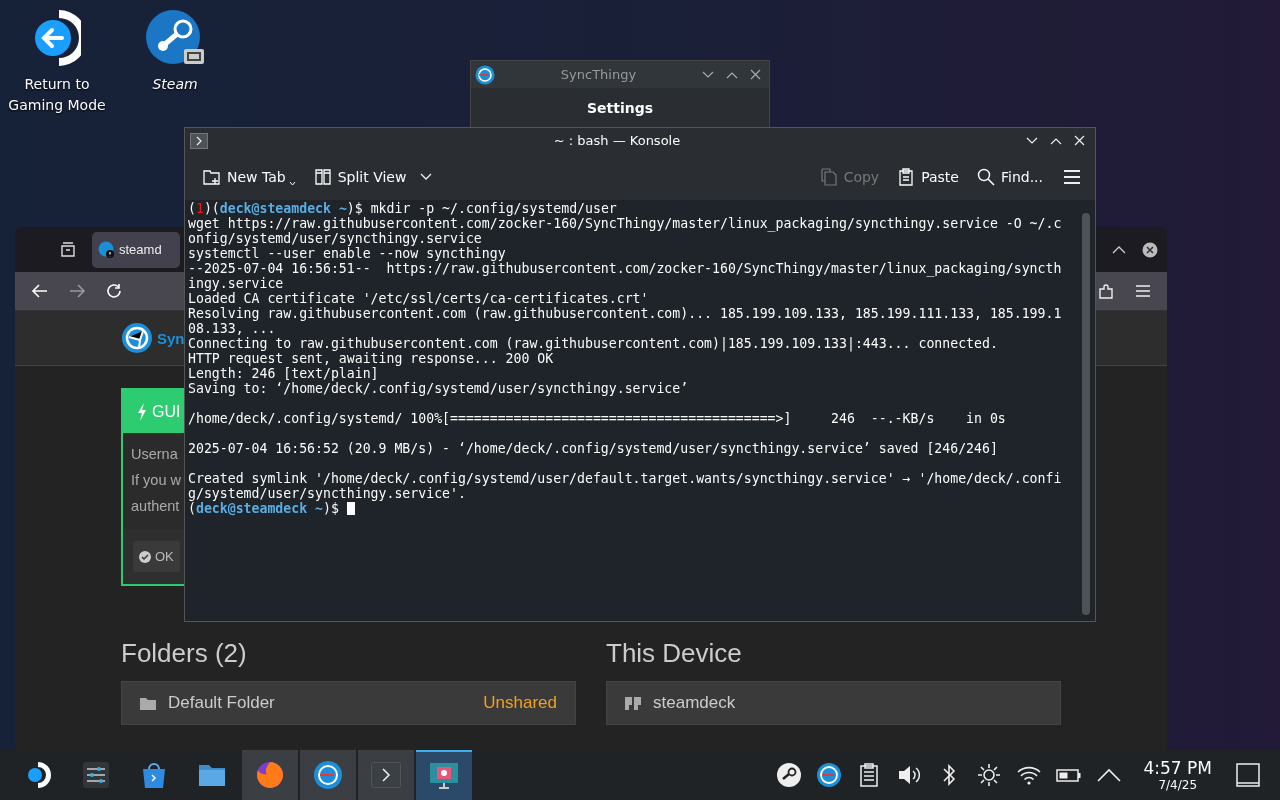 Image resolution: width=1280 pixels, height=800 pixels. I want to click on sun-icon, so click(988, 775).